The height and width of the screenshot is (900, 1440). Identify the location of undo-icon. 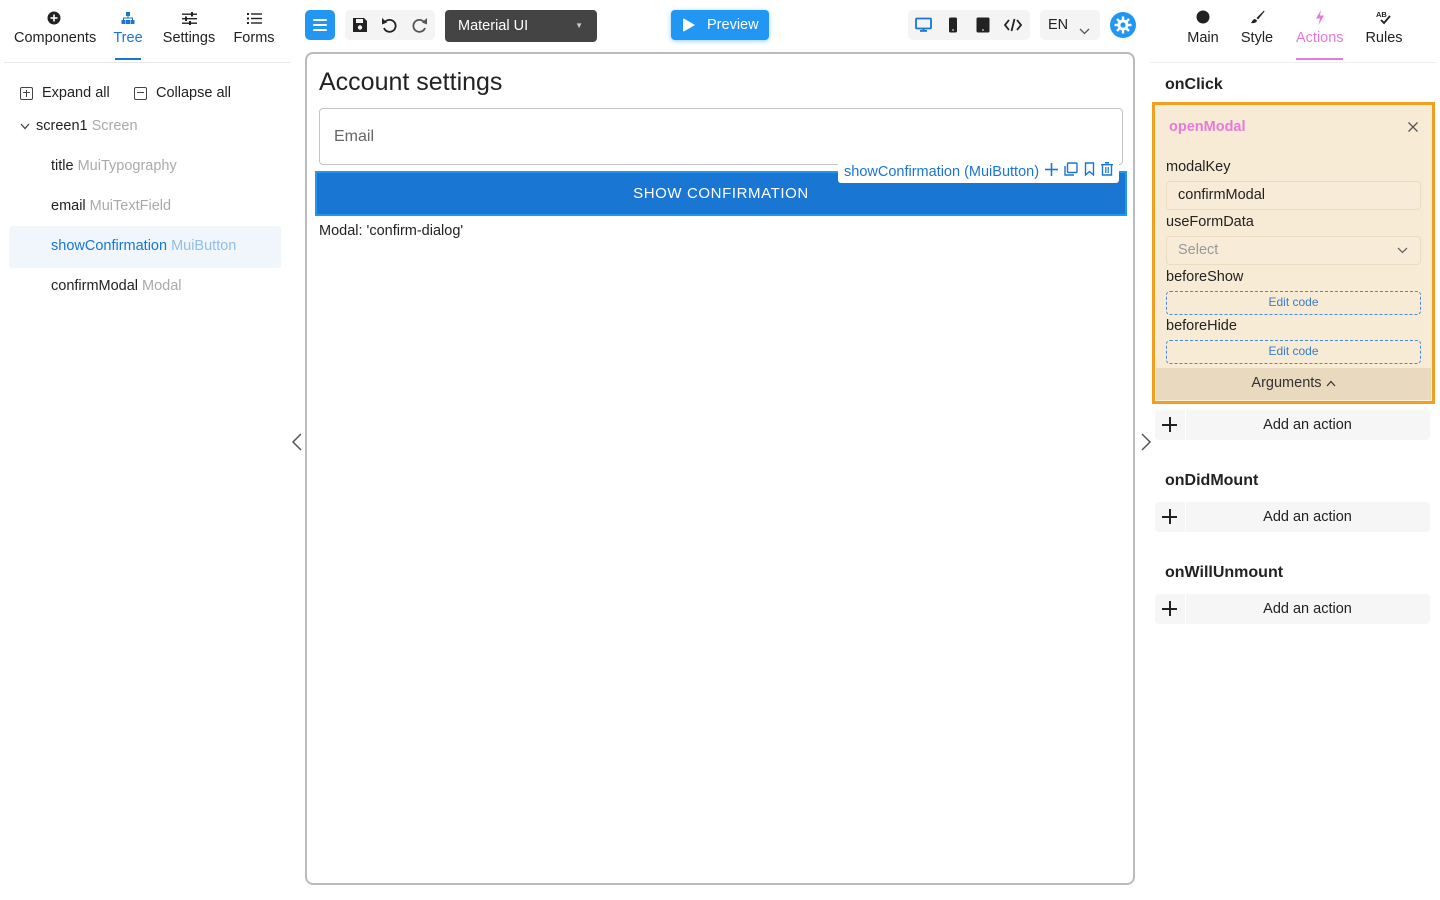
(389, 27).